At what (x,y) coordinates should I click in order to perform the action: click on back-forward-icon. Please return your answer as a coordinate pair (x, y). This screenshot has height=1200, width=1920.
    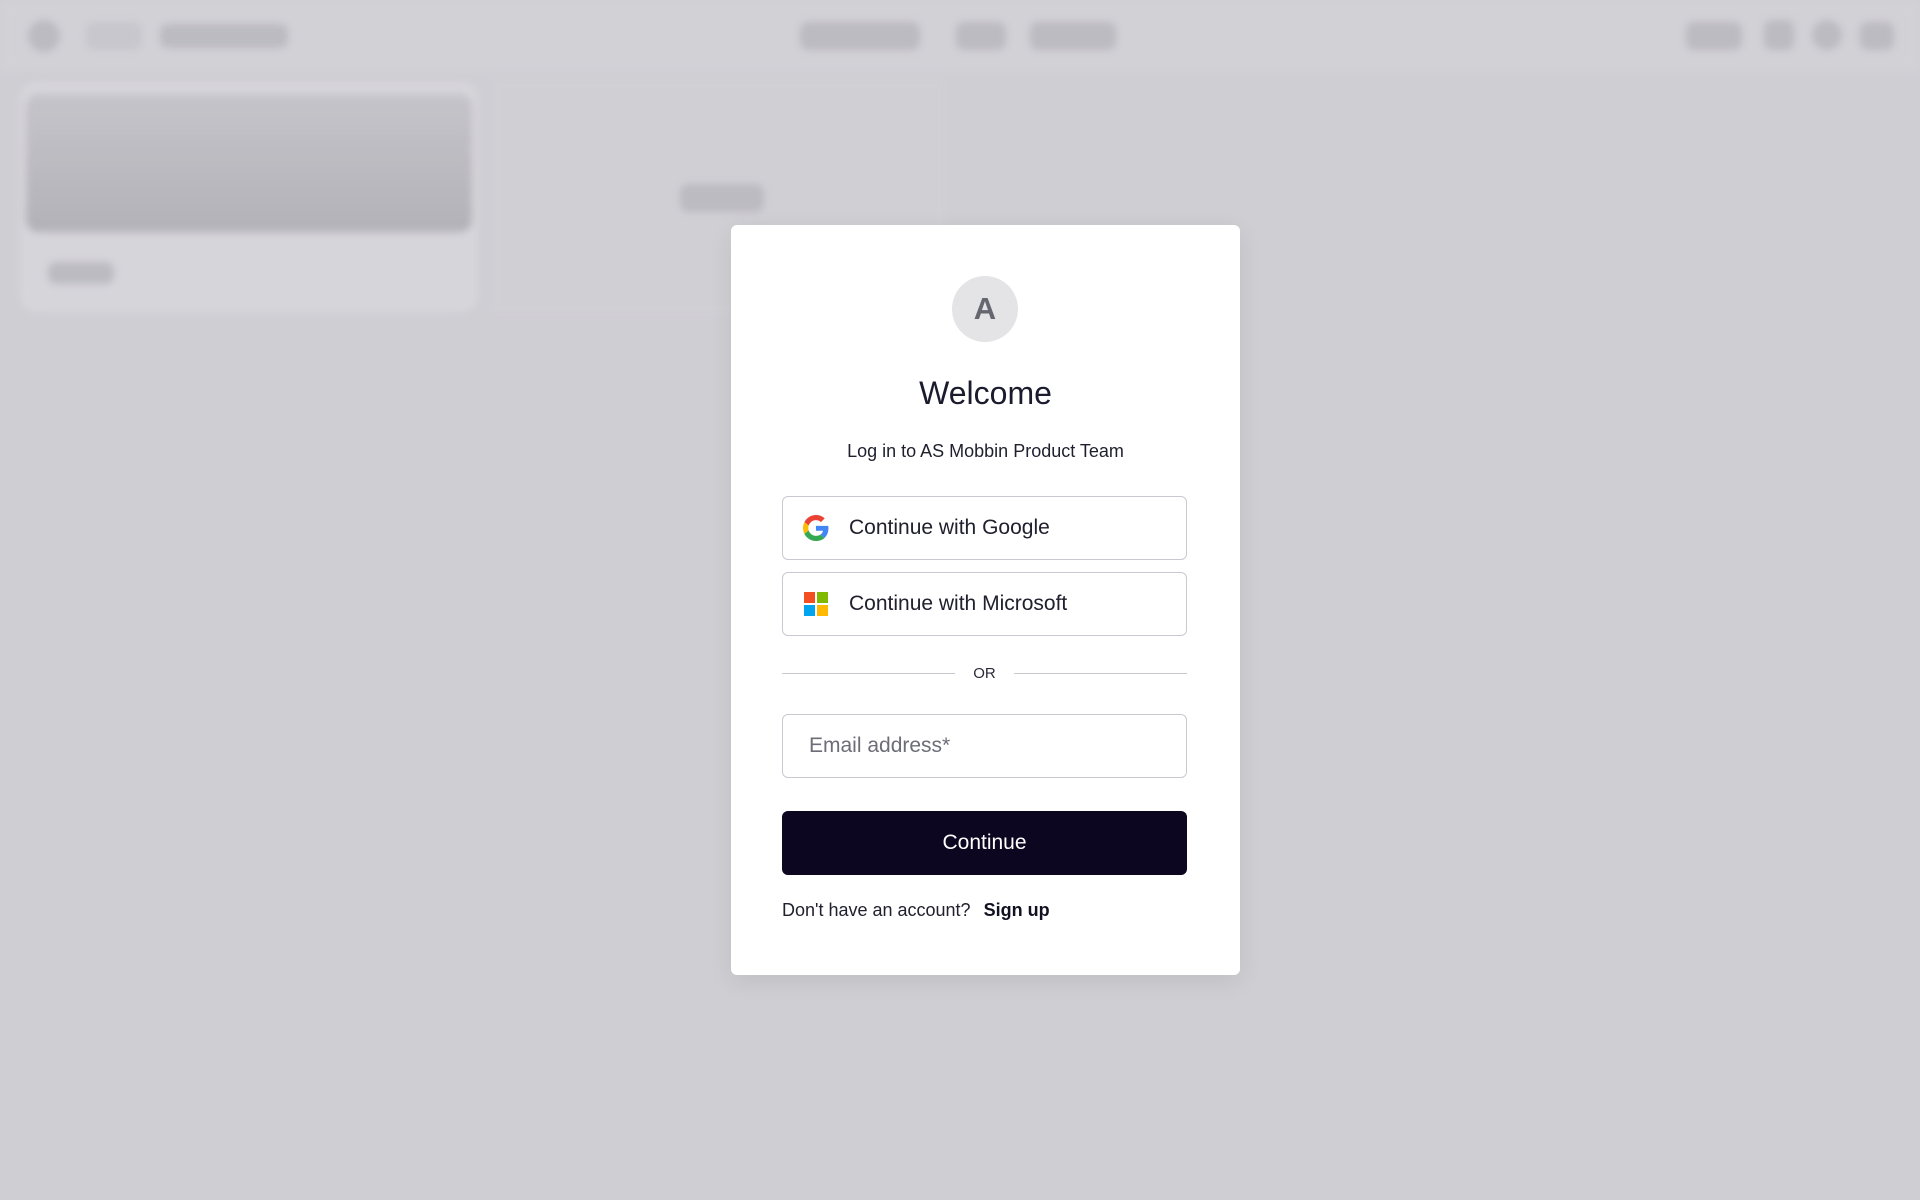
    Looking at the image, I should click on (114, 36).